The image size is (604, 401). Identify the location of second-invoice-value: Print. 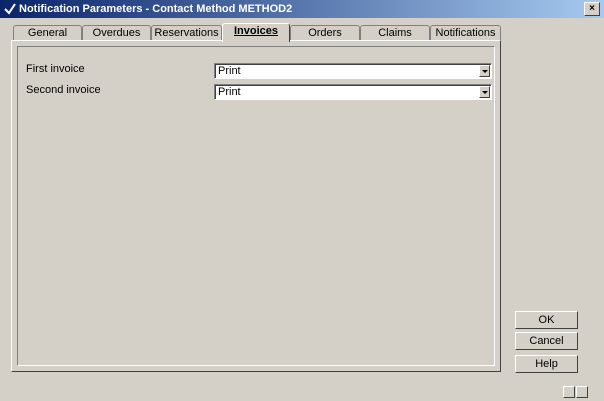
(229, 92).